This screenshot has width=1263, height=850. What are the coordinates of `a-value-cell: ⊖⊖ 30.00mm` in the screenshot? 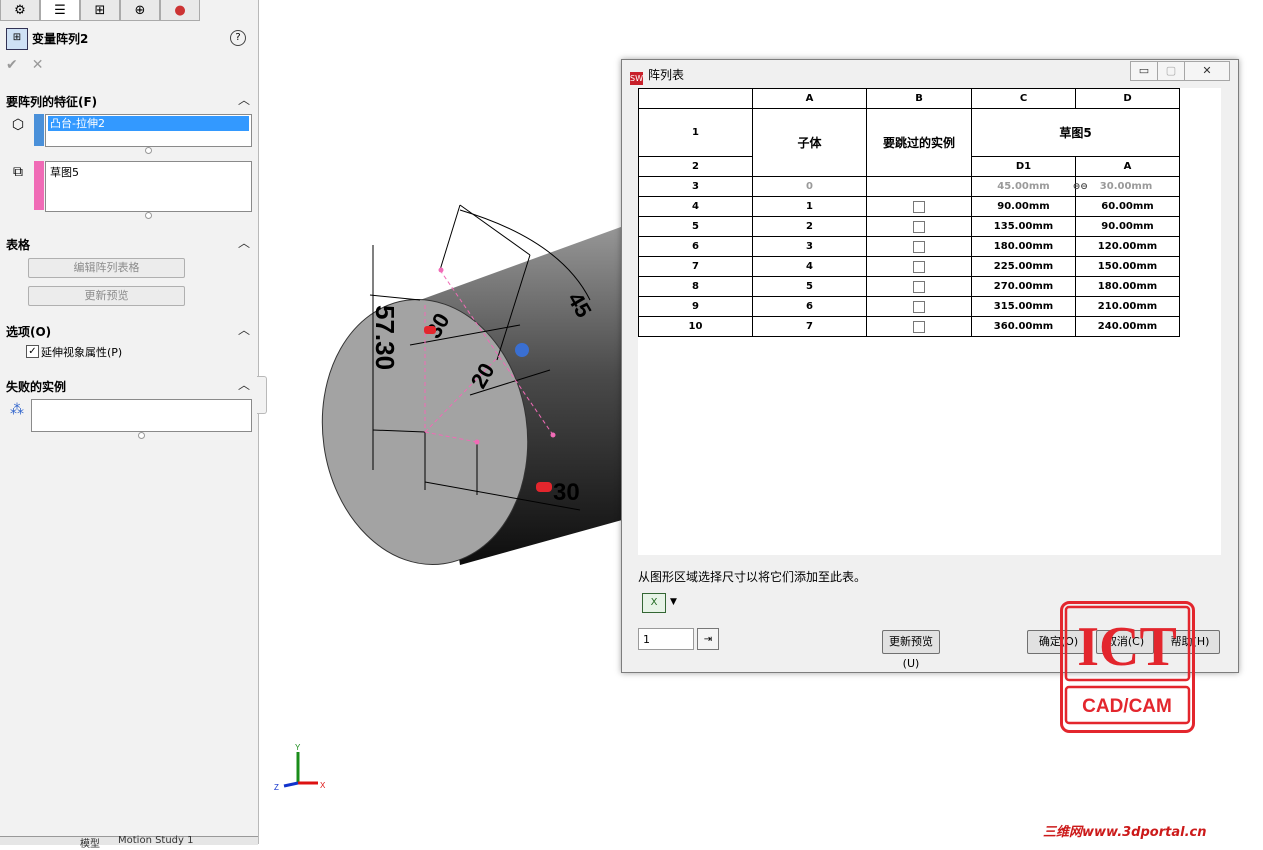 It's located at (1126, 186).